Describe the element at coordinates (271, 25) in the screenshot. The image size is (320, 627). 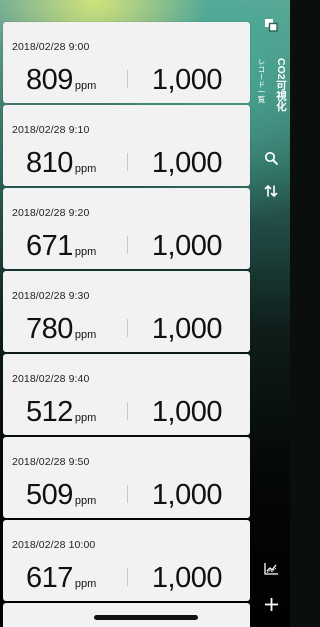
I see `switch-view-icon` at that location.